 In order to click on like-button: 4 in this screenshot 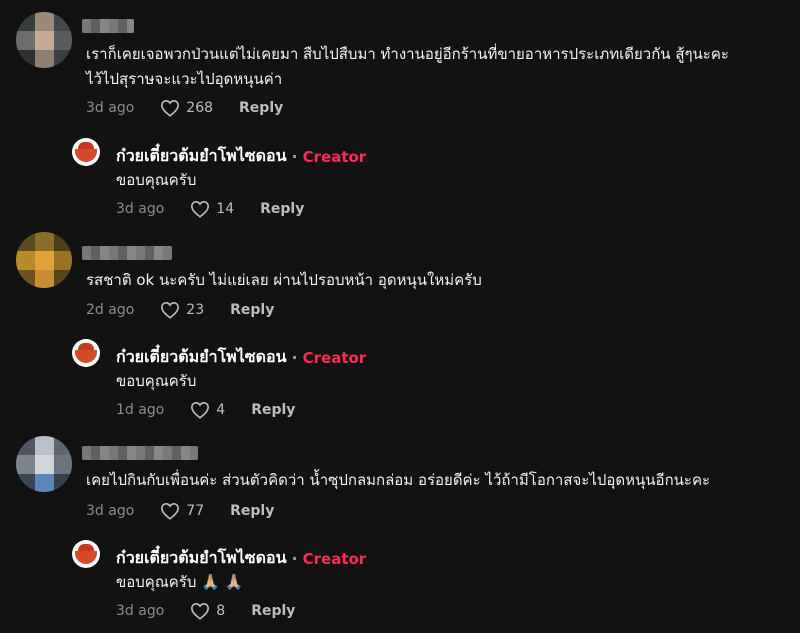, I will do `click(207, 410)`.